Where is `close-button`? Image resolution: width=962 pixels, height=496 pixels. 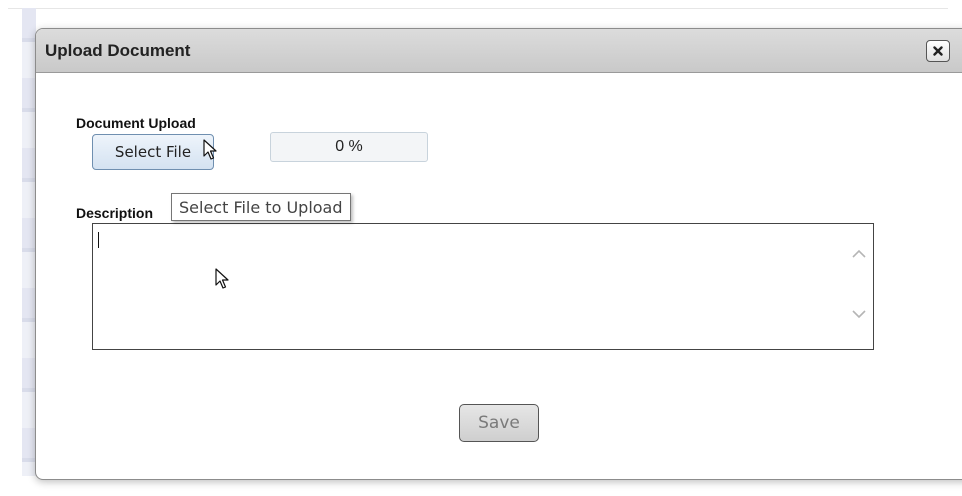
close-button is located at coordinates (938, 51).